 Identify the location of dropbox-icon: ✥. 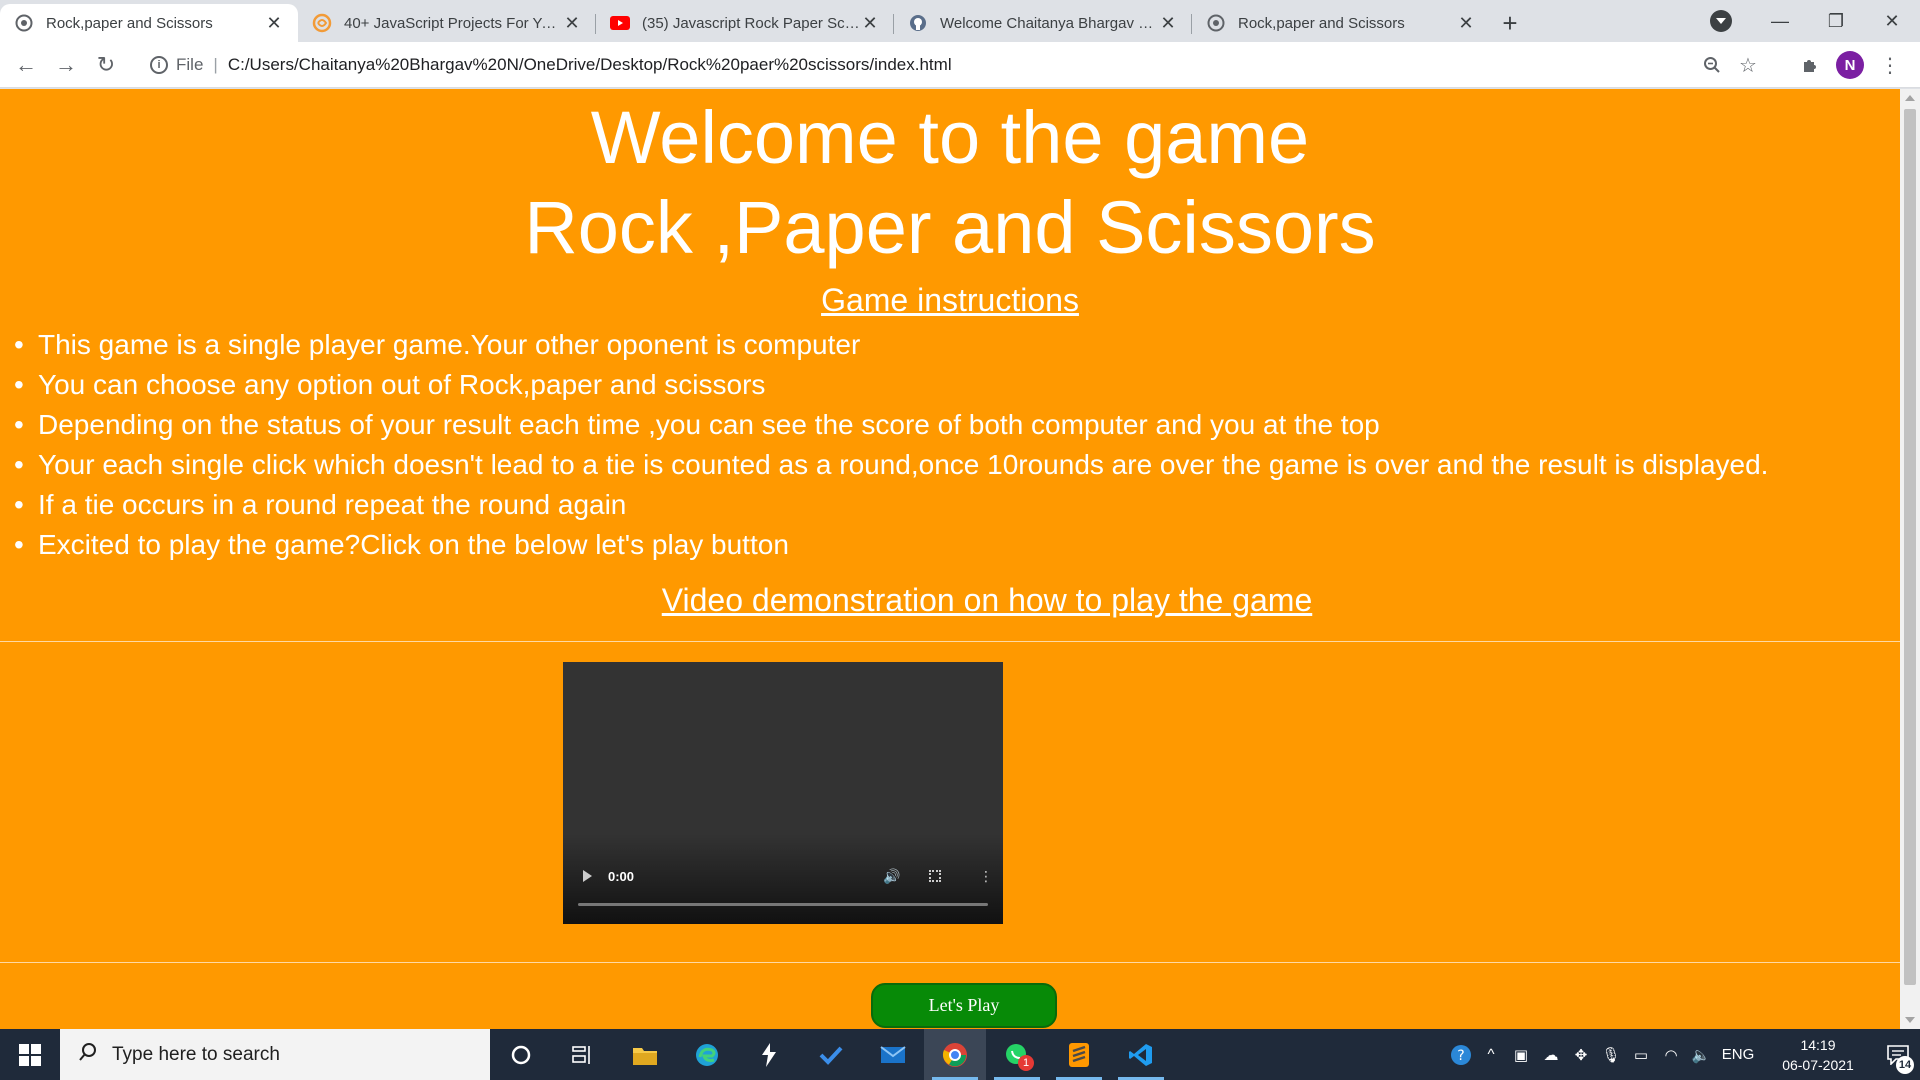
(1581, 1055).